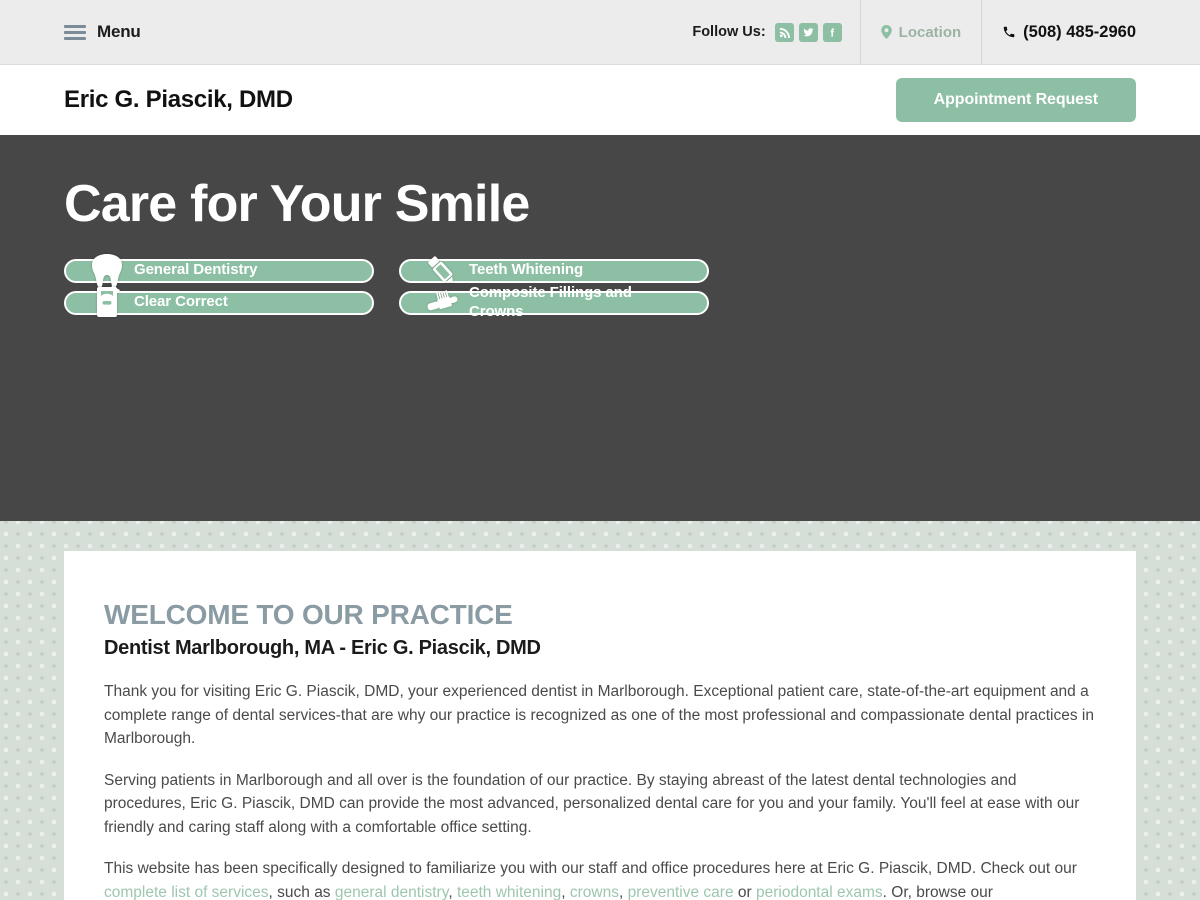 The width and height of the screenshot is (1200, 900). Describe the element at coordinates (75, 32) in the screenshot. I see `hamburger-icon` at that location.